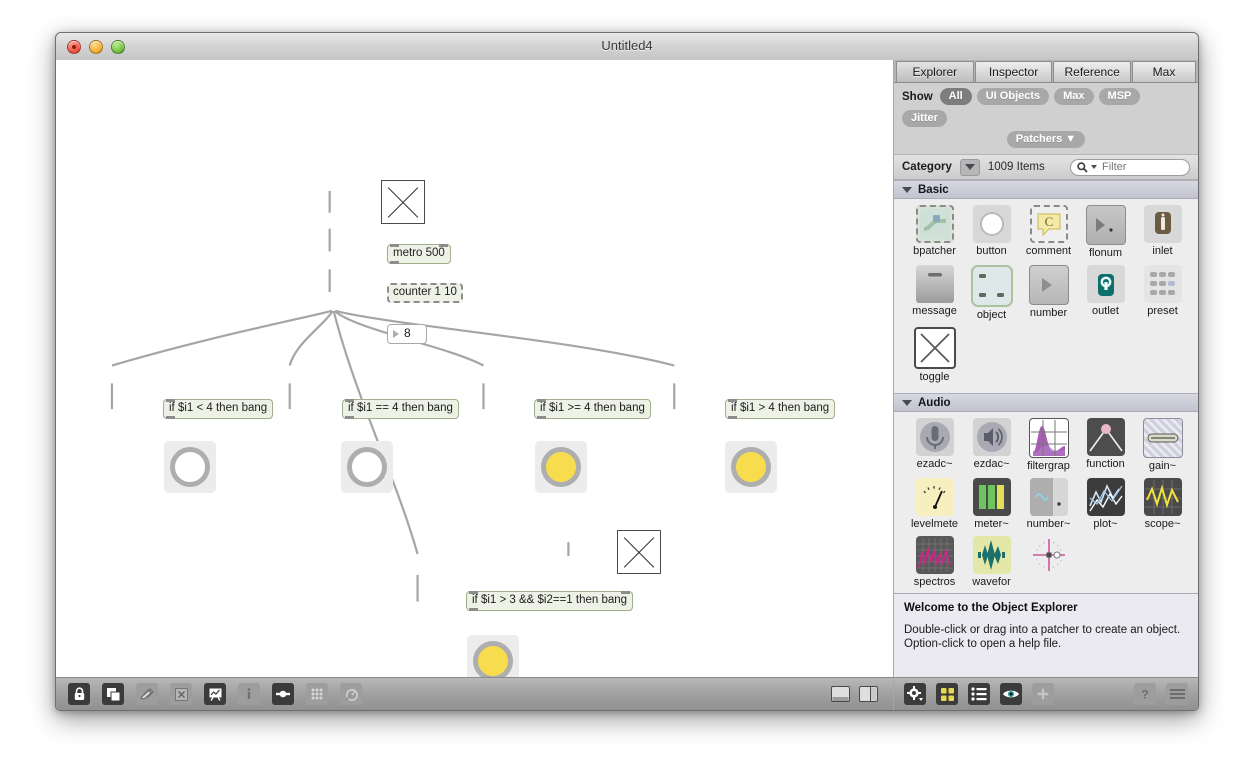 This screenshot has height=784, width=1252. Describe the element at coordinates (991, 315) in the screenshot. I see `object-label: object` at that location.